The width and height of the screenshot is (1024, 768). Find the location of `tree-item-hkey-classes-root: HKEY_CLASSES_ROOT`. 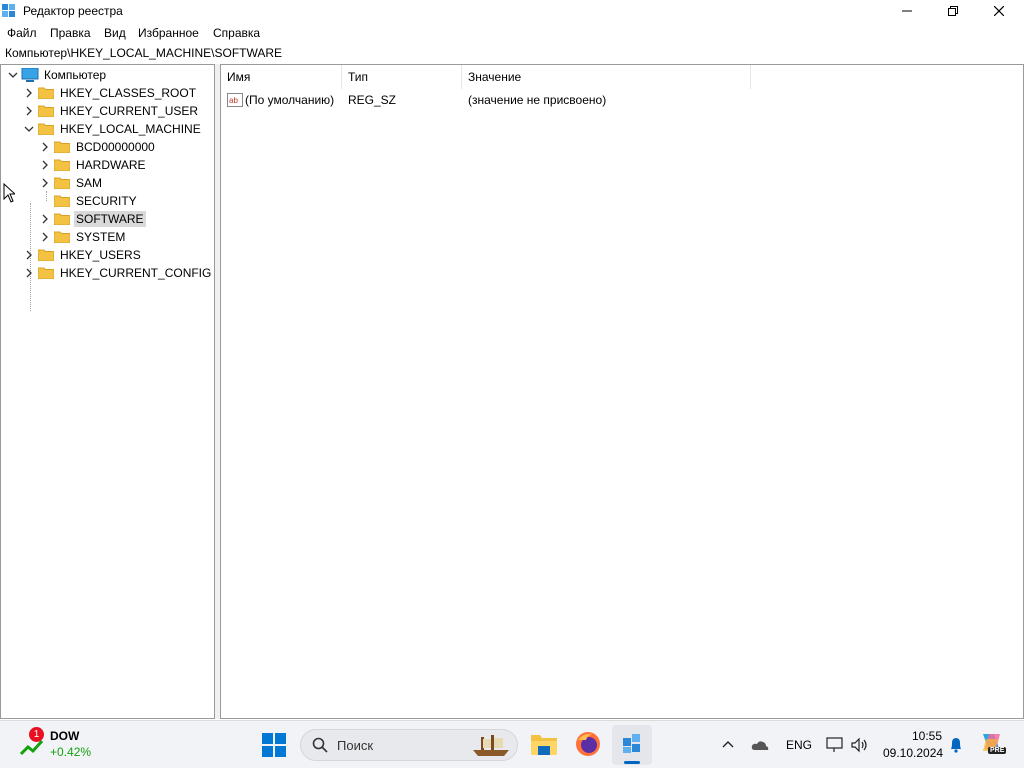

tree-item-hkey-classes-root: HKEY_CLASSES_ROOT is located at coordinates (110, 93).